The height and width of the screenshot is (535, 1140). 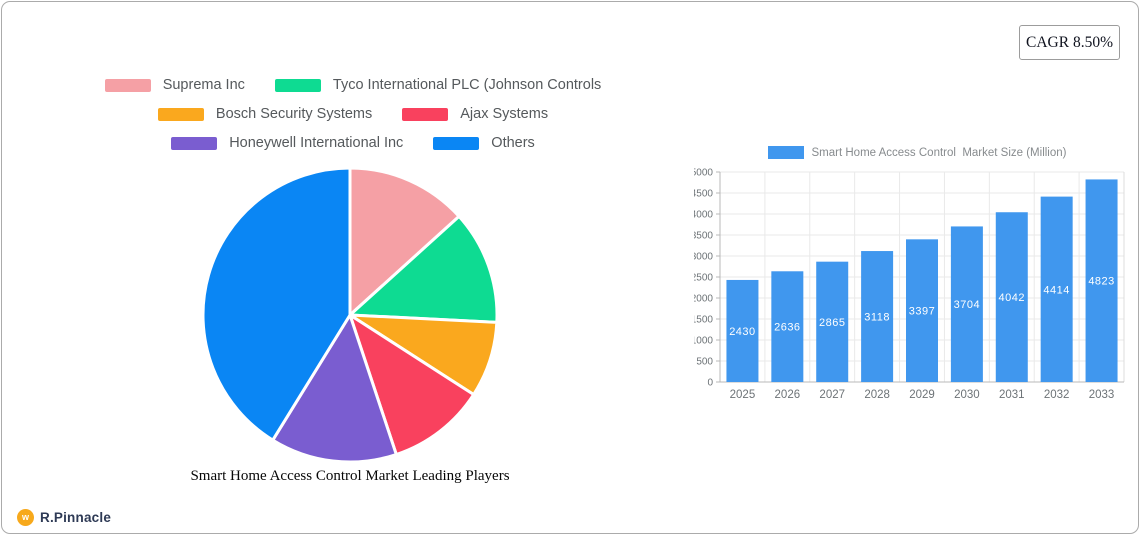 What do you see at coordinates (703, 299) in the screenshot?
I see `y-tick-label: 2000` at bounding box center [703, 299].